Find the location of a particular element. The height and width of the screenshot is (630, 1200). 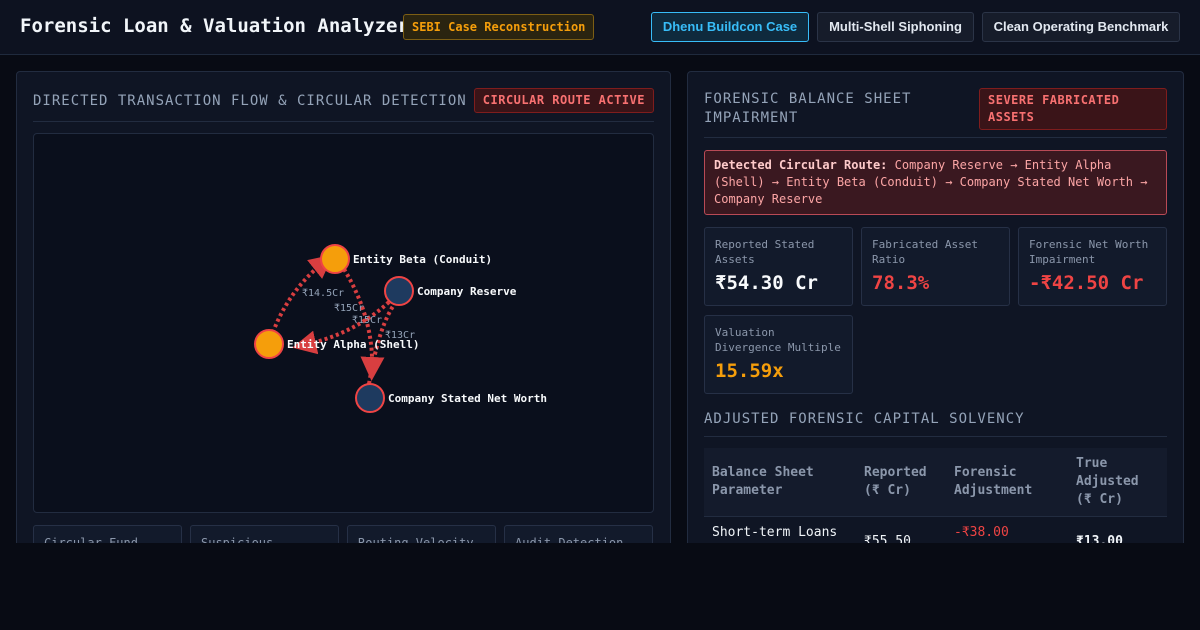

kpi-audit-detection: Audit Detection is located at coordinates (578, 534).